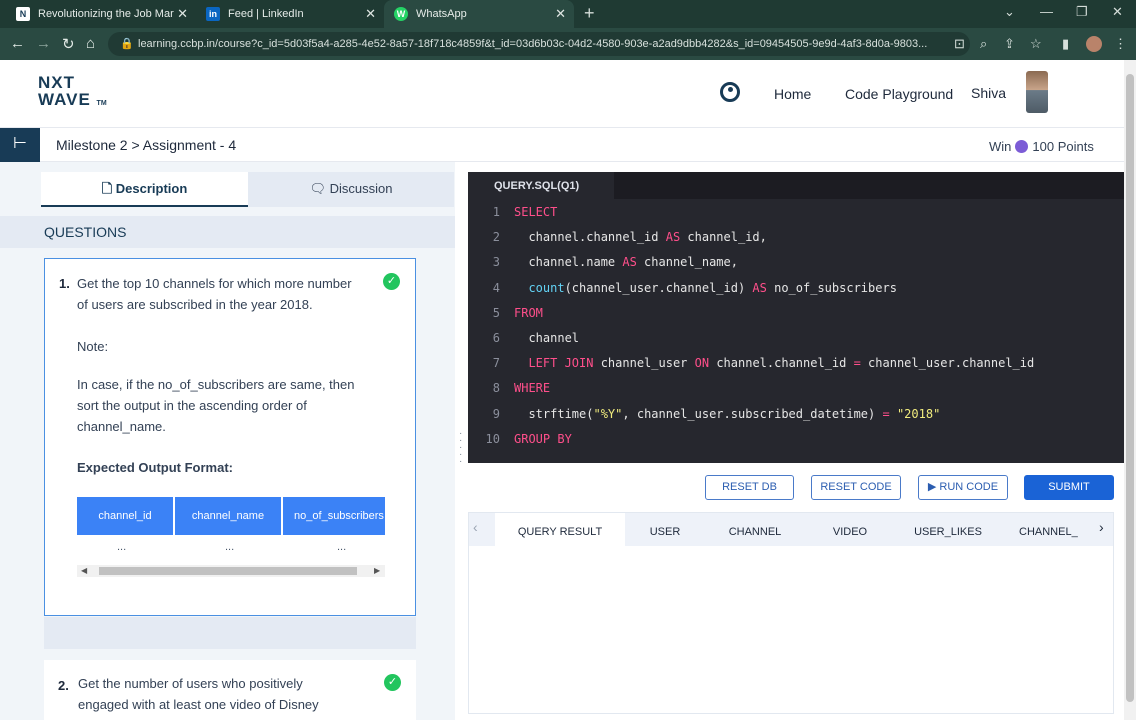  What do you see at coordinates (144, 189) in the screenshot?
I see `tab-description: 🗋 Description` at bounding box center [144, 189].